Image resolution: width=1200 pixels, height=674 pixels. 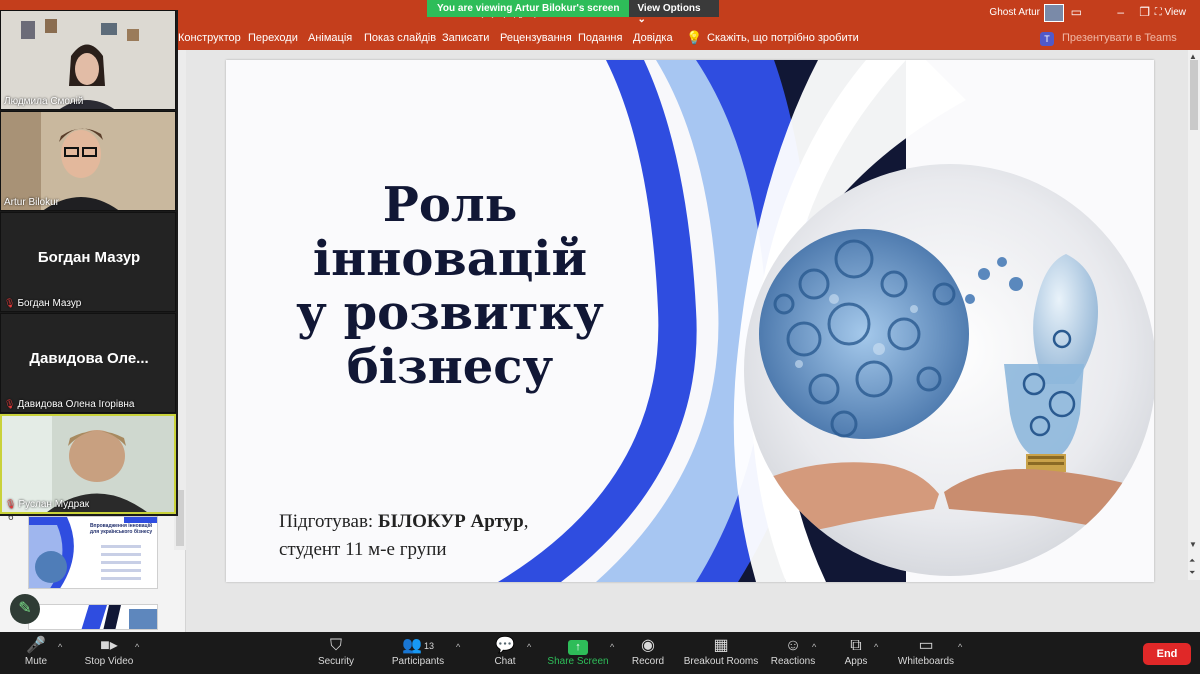 I want to click on security-label: Security, so click(x=336, y=661).